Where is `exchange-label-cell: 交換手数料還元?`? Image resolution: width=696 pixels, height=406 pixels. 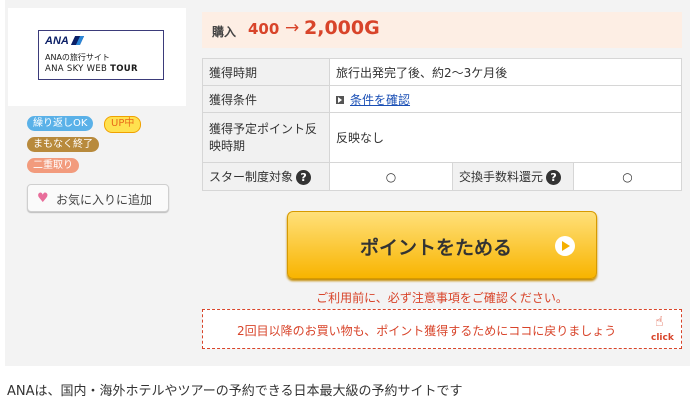
exchange-label-cell: 交換手数料還元? is located at coordinates (513, 176).